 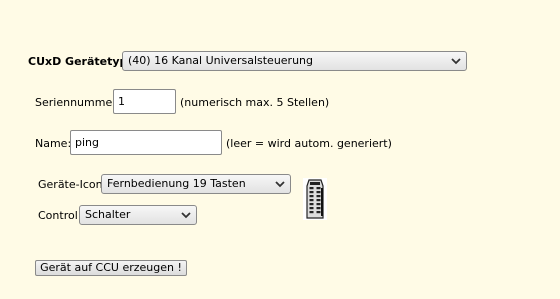 What do you see at coordinates (60, 215) in the screenshot?
I see `control-label: Control:` at bounding box center [60, 215].